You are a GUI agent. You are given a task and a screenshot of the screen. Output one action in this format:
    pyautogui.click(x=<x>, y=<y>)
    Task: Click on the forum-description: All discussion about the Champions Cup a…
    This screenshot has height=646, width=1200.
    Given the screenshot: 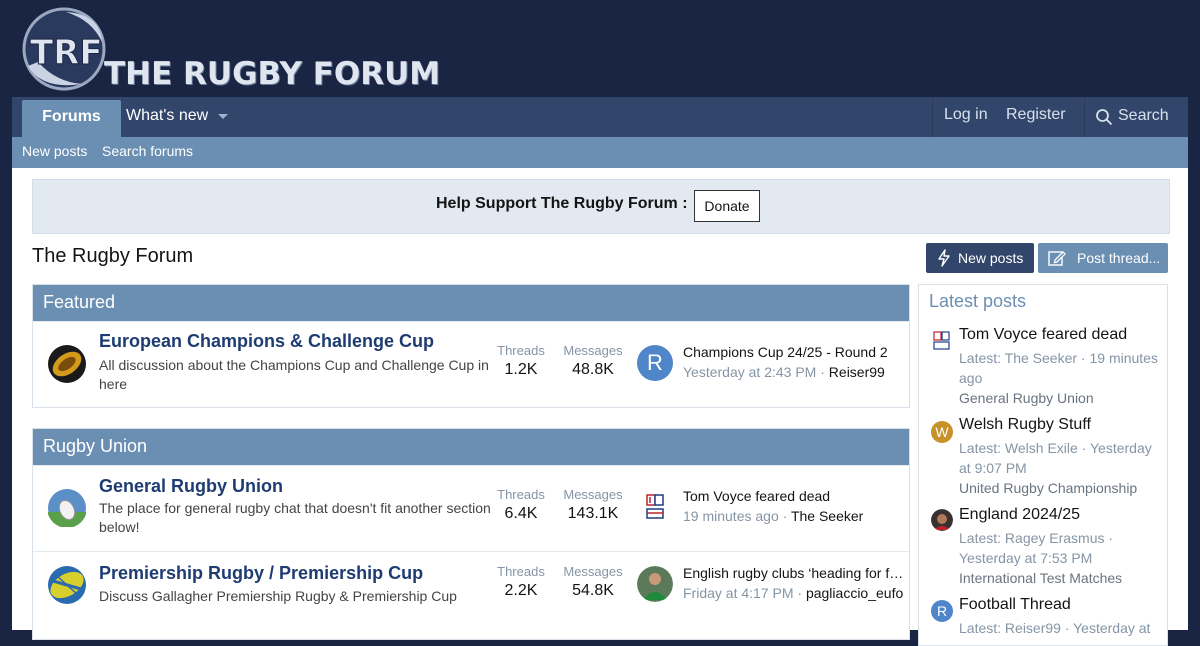 What is the action you would take?
    pyautogui.click(x=294, y=374)
    